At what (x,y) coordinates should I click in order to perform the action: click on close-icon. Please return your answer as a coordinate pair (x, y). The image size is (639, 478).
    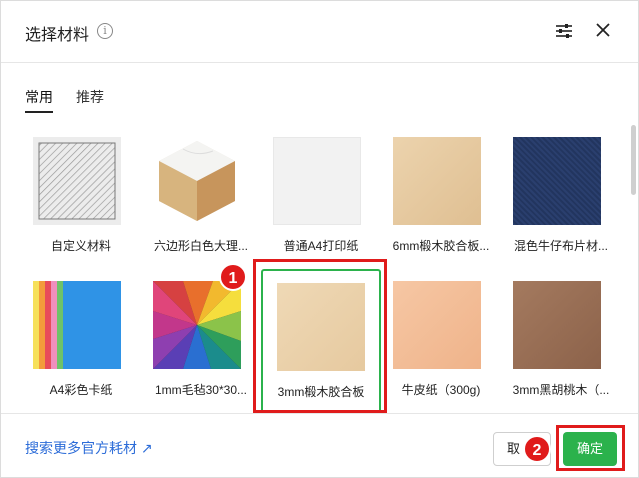
    Looking at the image, I should click on (603, 30).